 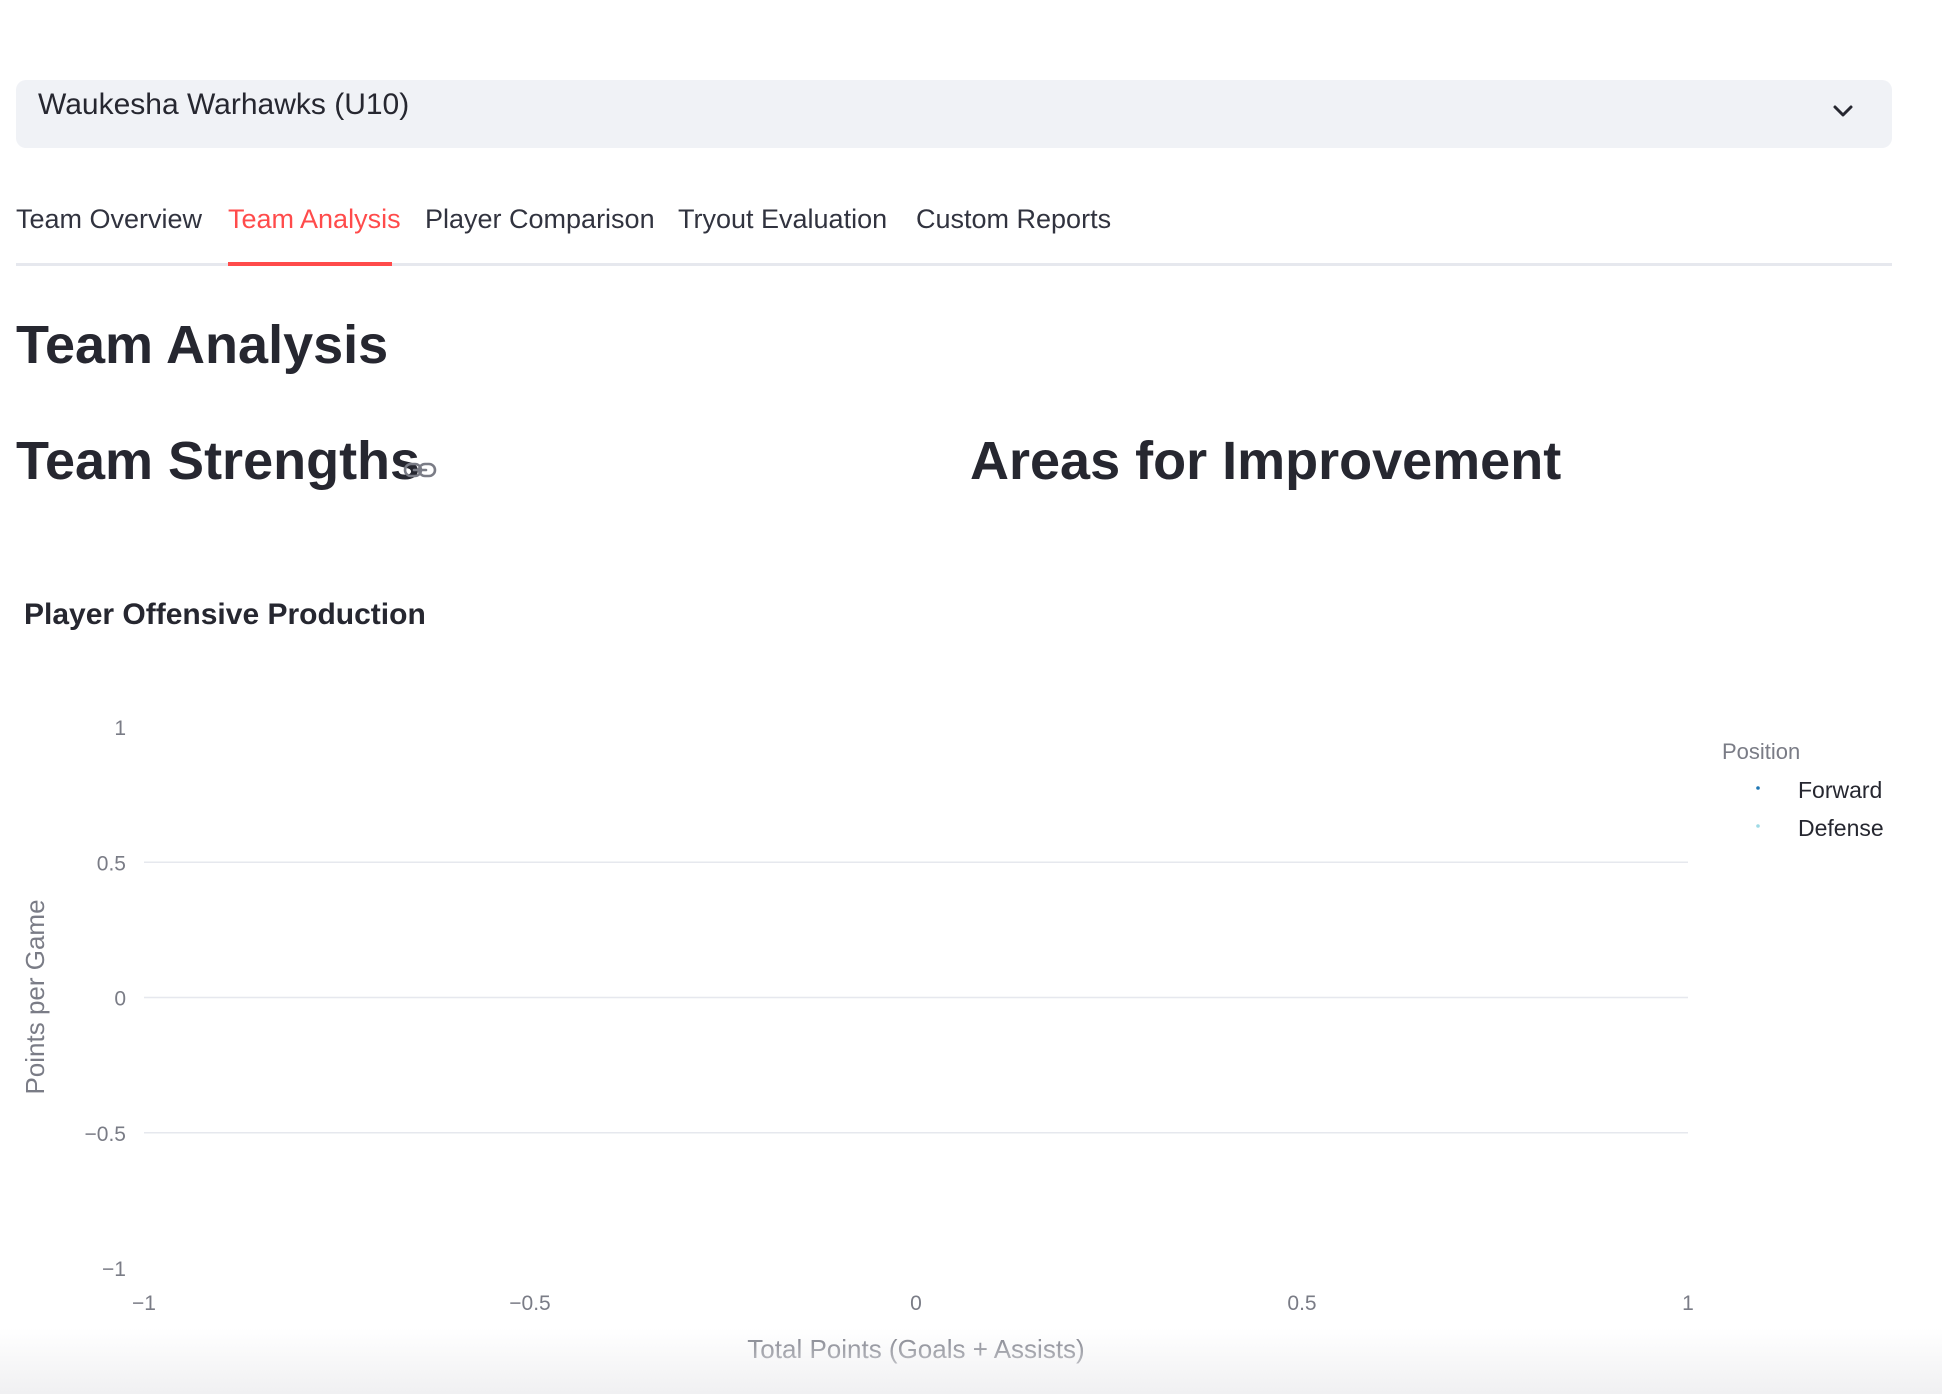 I want to click on tab-player-comparison: Player Comparison, so click(x=540, y=219).